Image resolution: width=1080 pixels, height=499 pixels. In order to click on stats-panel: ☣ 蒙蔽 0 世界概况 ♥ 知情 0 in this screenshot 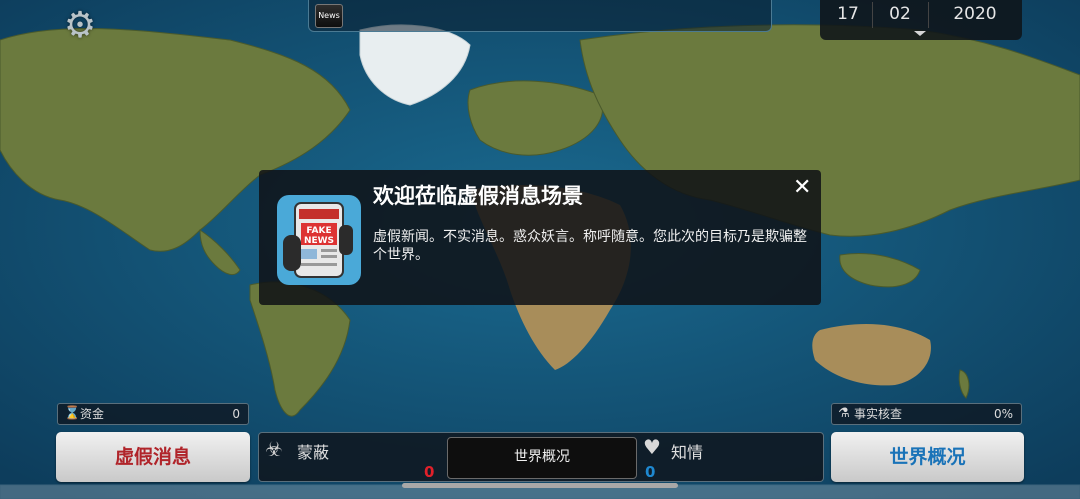, I will do `click(541, 457)`.